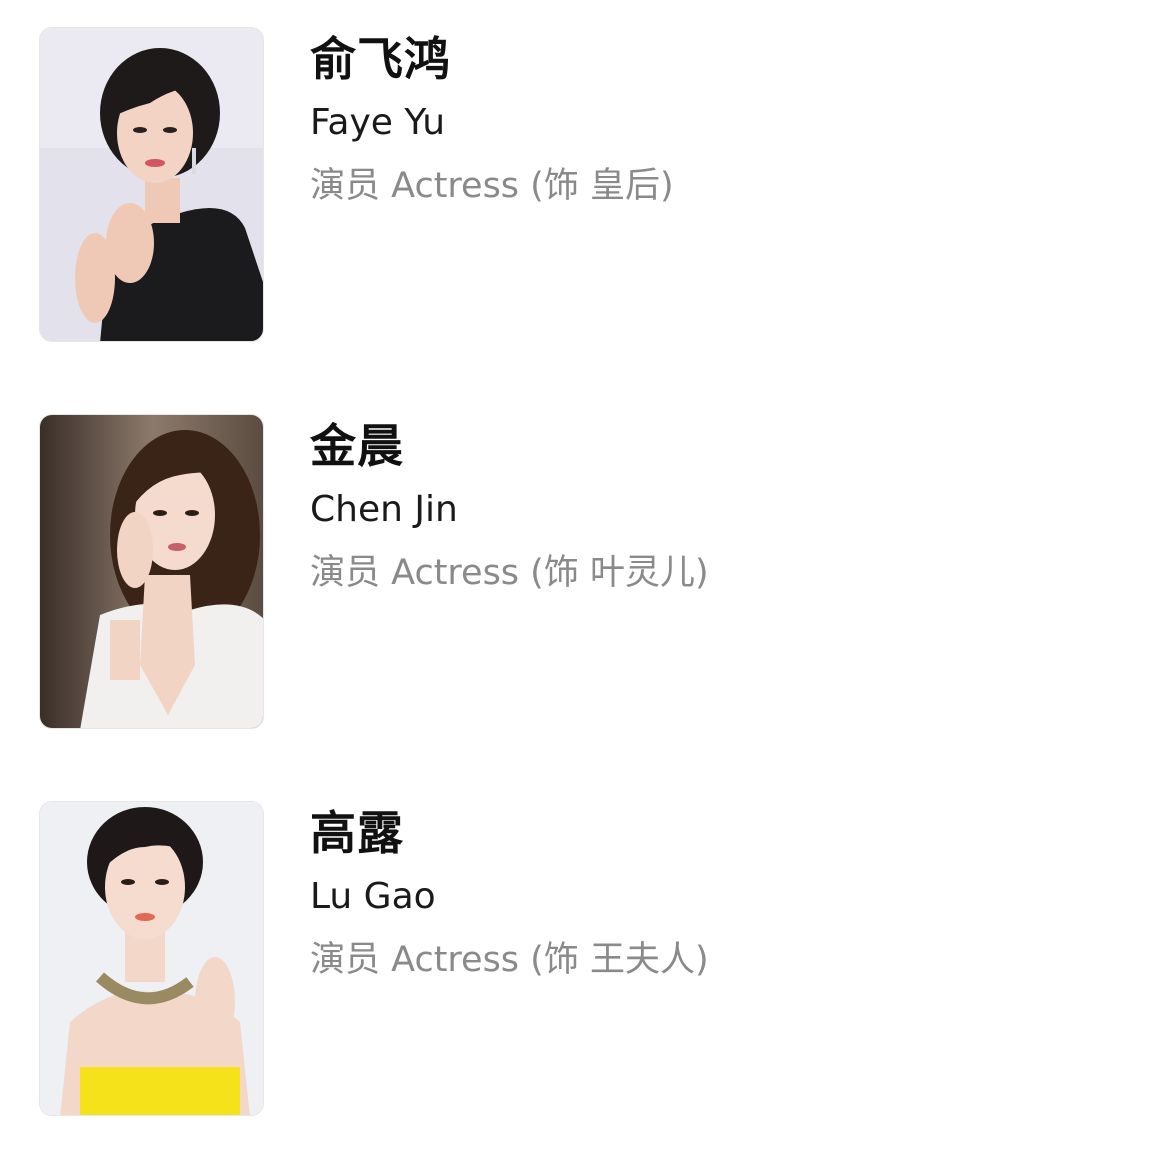 Image resolution: width=1170 pixels, height=1152 pixels. Describe the element at coordinates (378, 122) in the screenshot. I see `actor-name-english: Faye Yu` at that location.